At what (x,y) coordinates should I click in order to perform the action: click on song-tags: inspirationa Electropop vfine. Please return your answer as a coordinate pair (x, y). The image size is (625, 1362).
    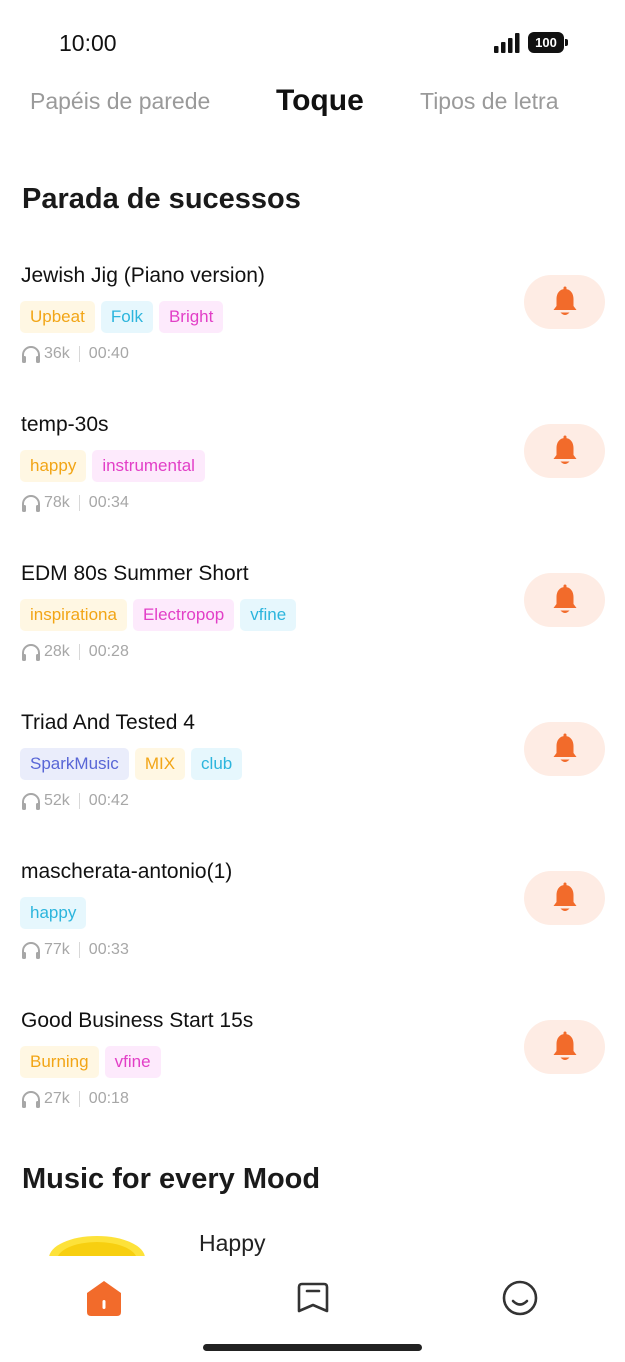
    Looking at the image, I should click on (158, 615).